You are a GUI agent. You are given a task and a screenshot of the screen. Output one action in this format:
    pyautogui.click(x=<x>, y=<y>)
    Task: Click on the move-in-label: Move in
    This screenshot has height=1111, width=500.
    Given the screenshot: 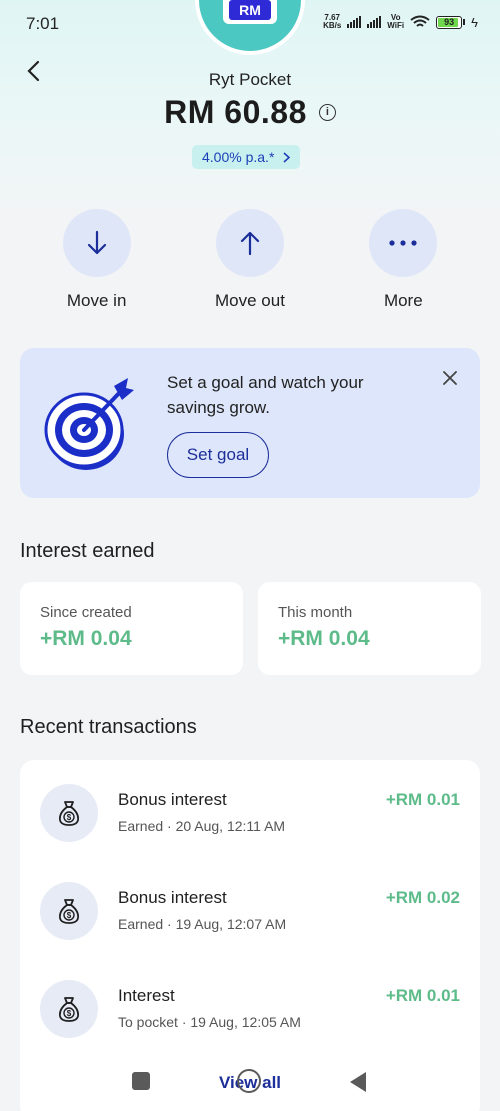 What is the action you would take?
    pyautogui.click(x=96, y=300)
    